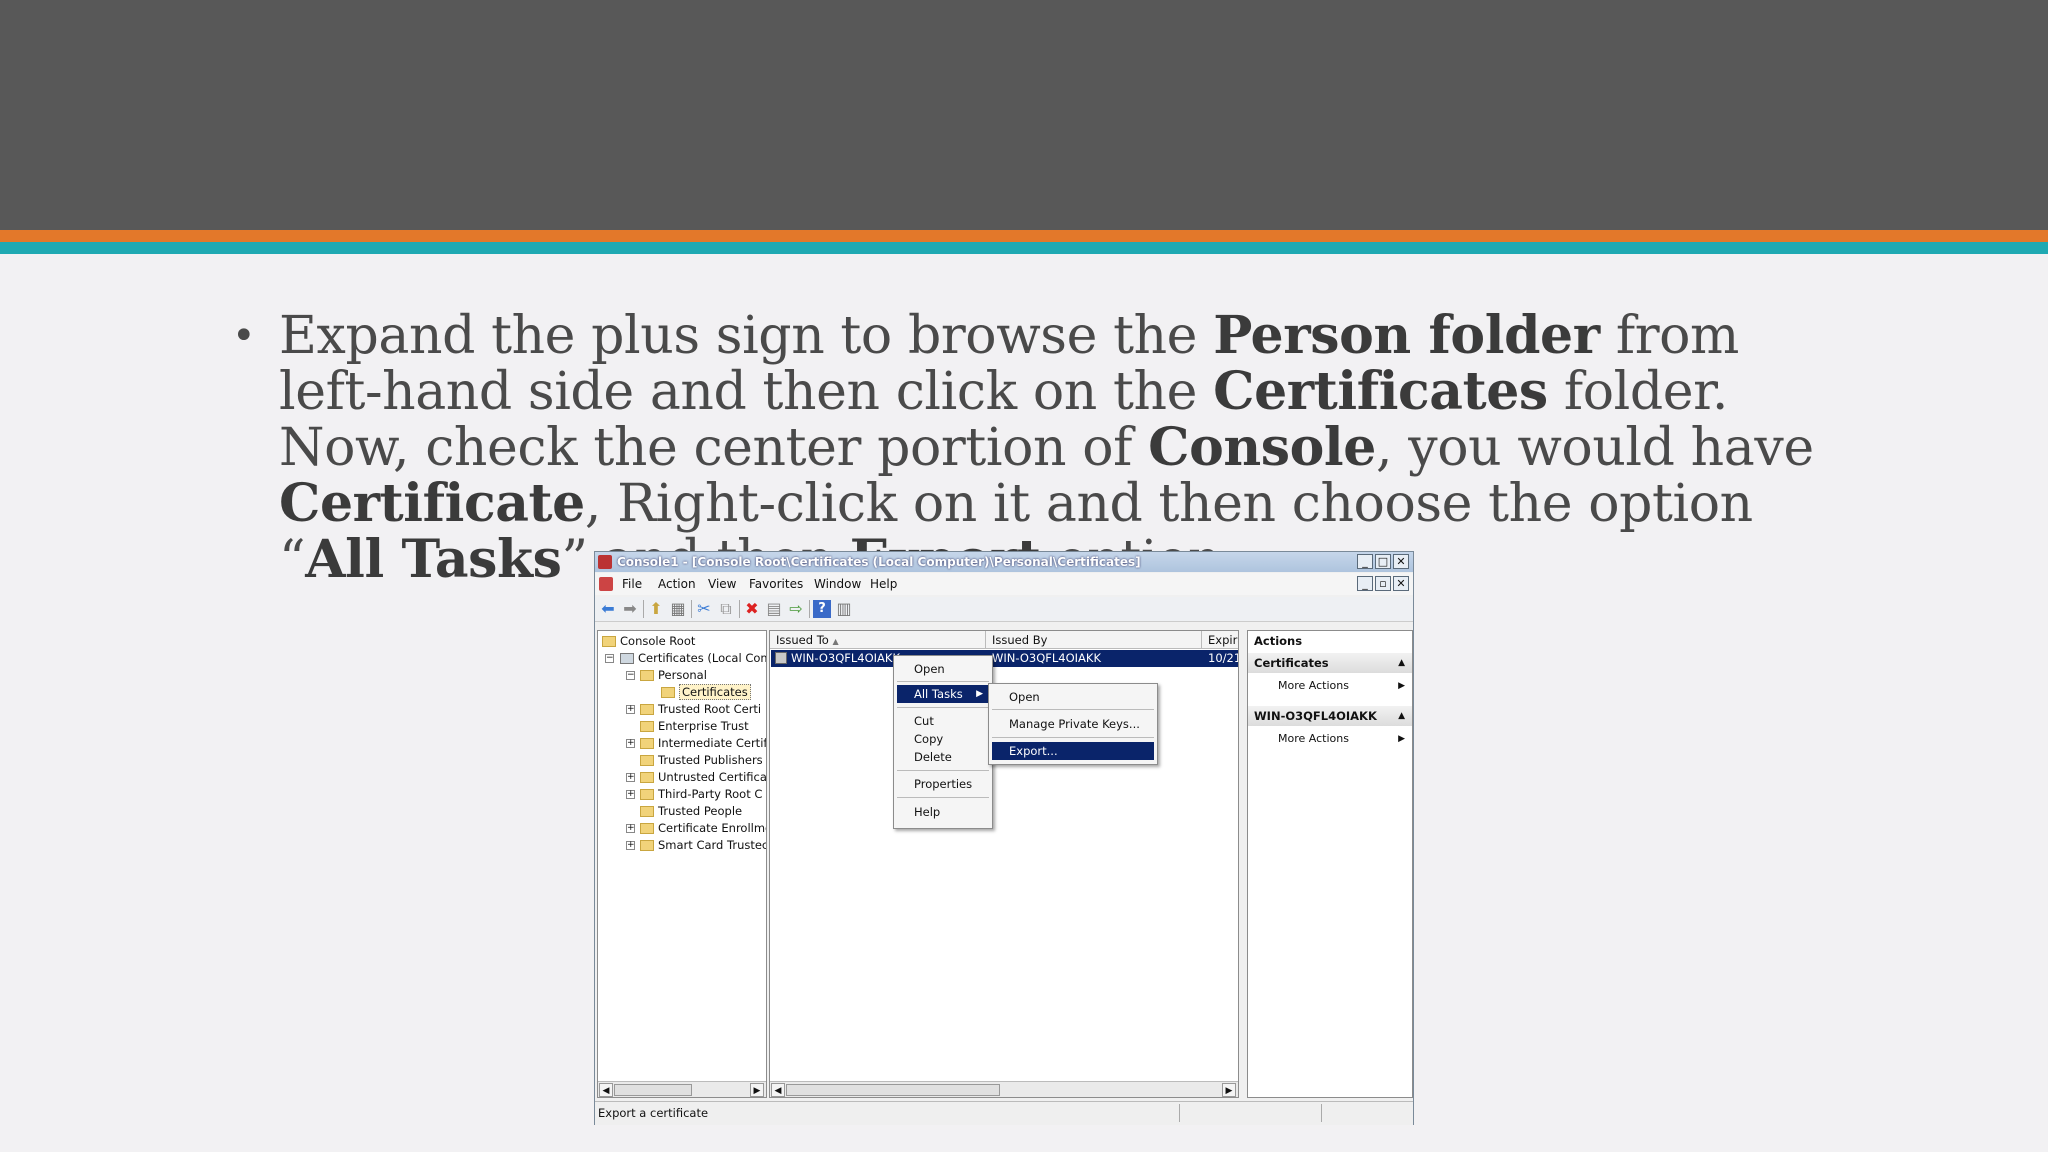 This screenshot has width=2048, height=1152. What do you see at coordinates (1383, 561) in the screenshot?
I see `maximize-button: □` at bounding box center [1383, 561].